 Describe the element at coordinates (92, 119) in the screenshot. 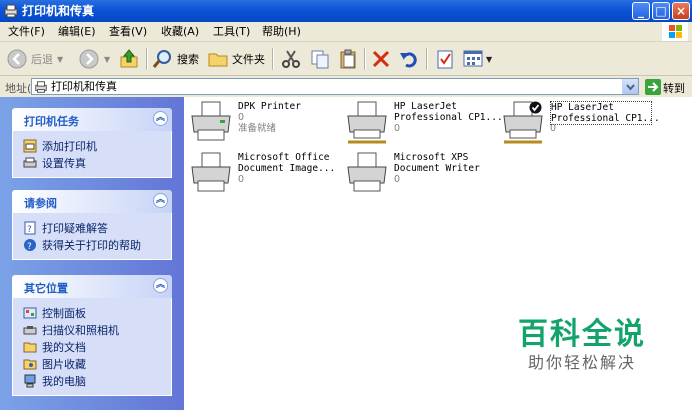

I see `printer-tasks-header: 打印机任务 ︽` at that location.